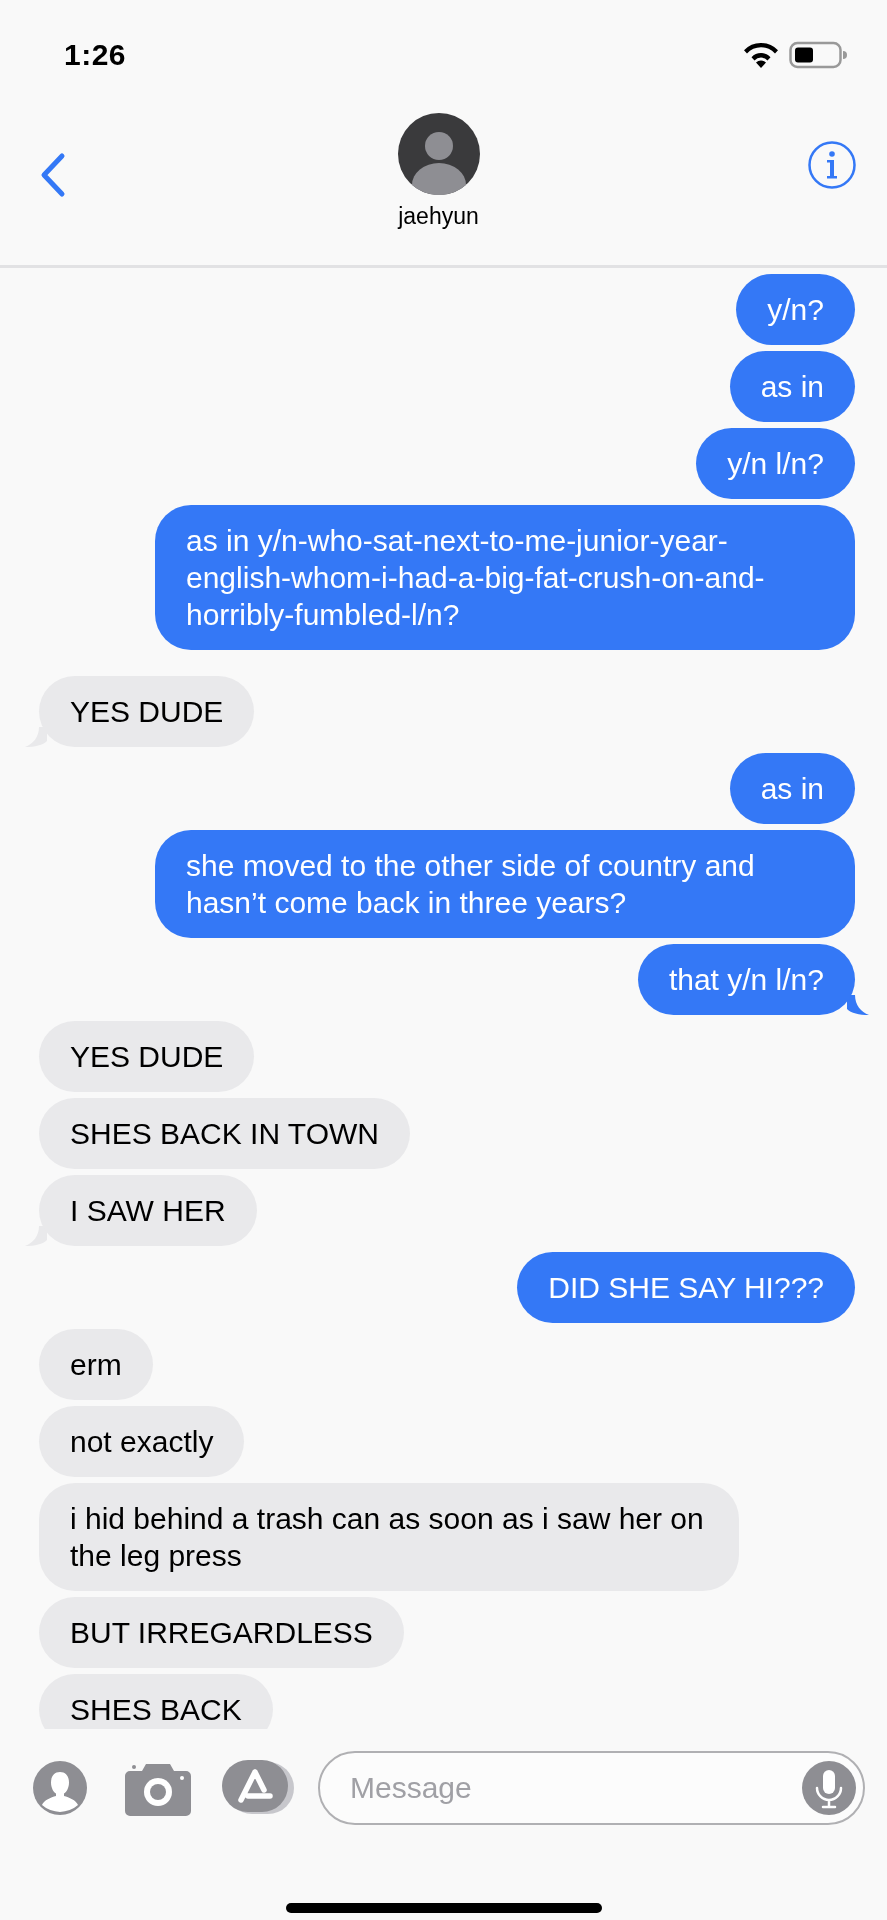 The width and height of the screenshot is (887, 1920). Describe the element at coordinates (746, 979) in the screenshot. I see `sent-message: that y/n l/n?` at that location.